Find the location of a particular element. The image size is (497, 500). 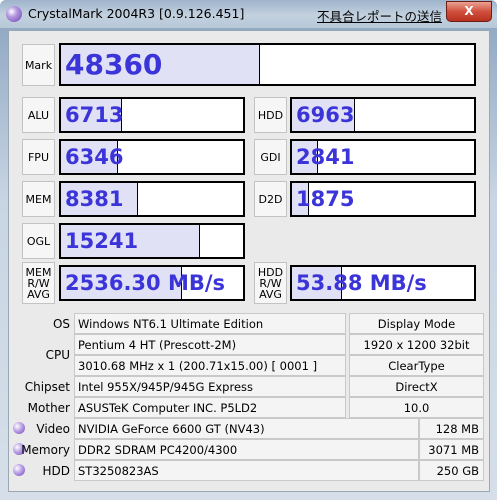

hdd-model-value: ST3250823AS is located at coordinates (246, 470).